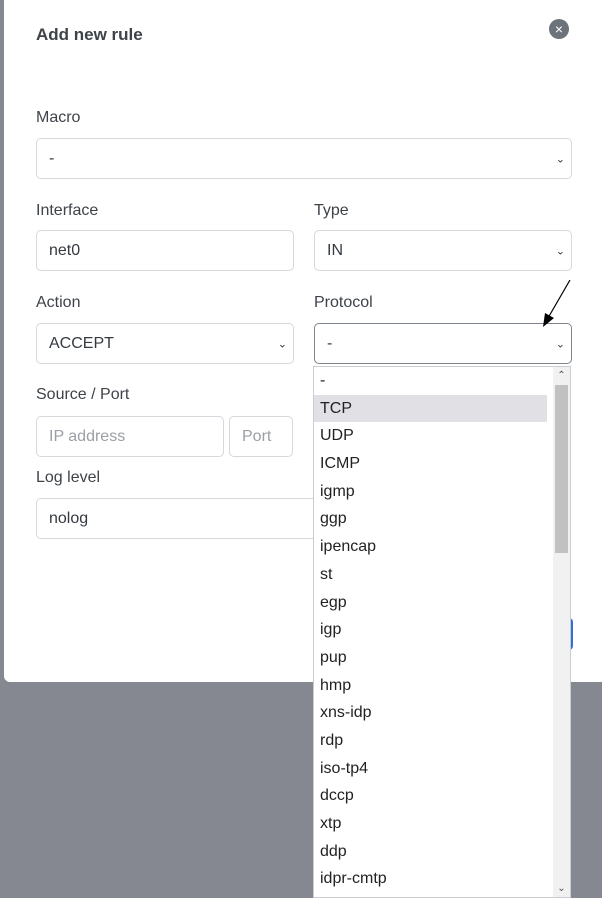 Image resolution: width=602 pixels, height=898 pixels. What do you see at coordinates (430, 630) in the screenshot?
I see `protocol-option: igp` at bounding box center [430, 630].